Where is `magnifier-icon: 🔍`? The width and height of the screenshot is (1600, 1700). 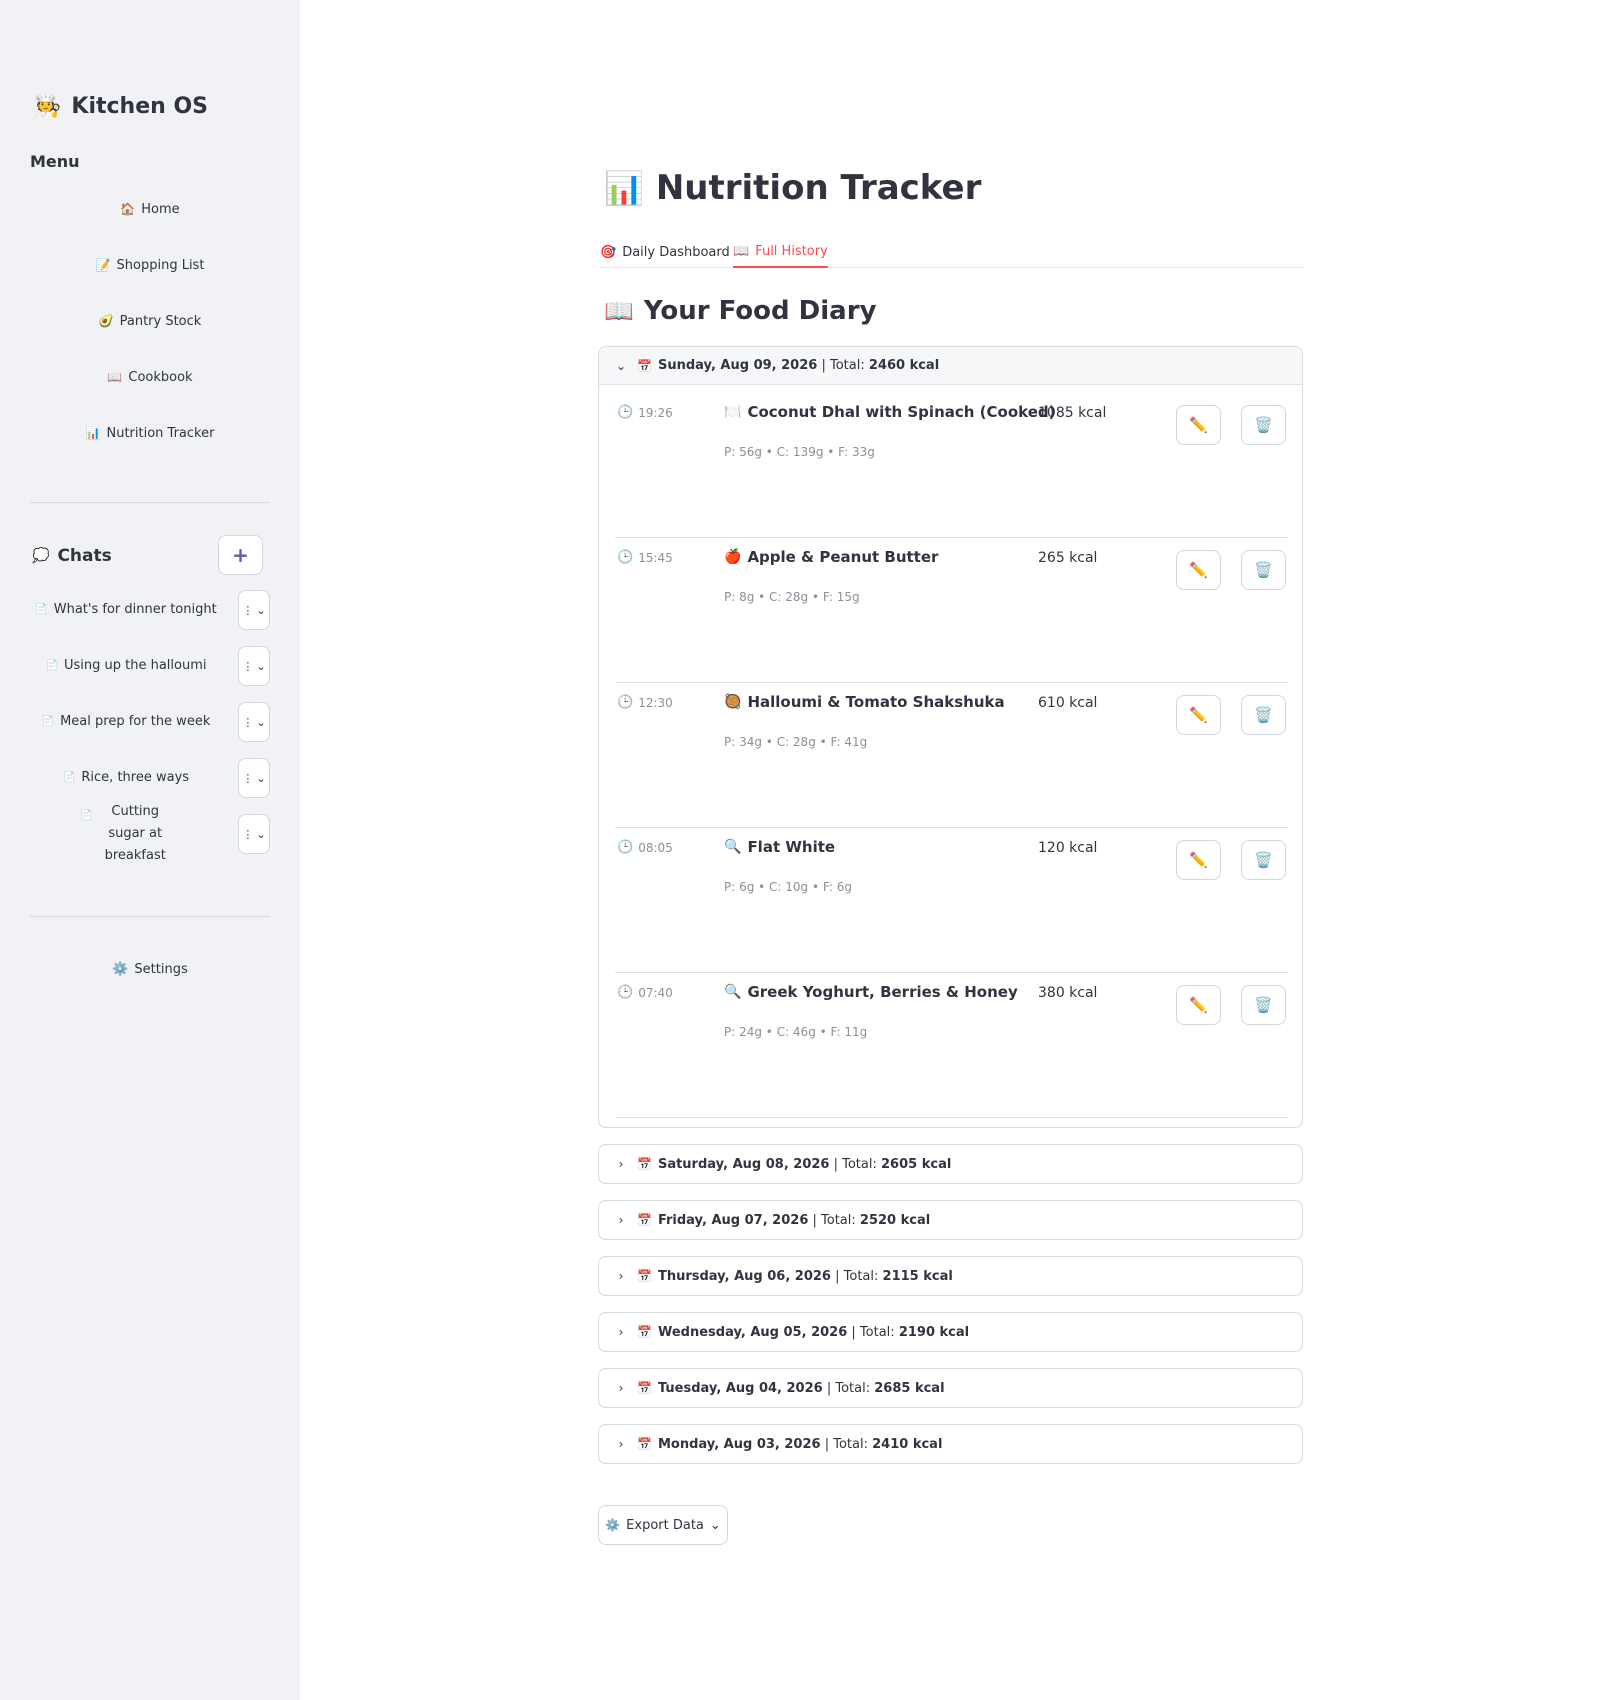
magnifier-icon: 🔍 is located at coordinates (733, 992).